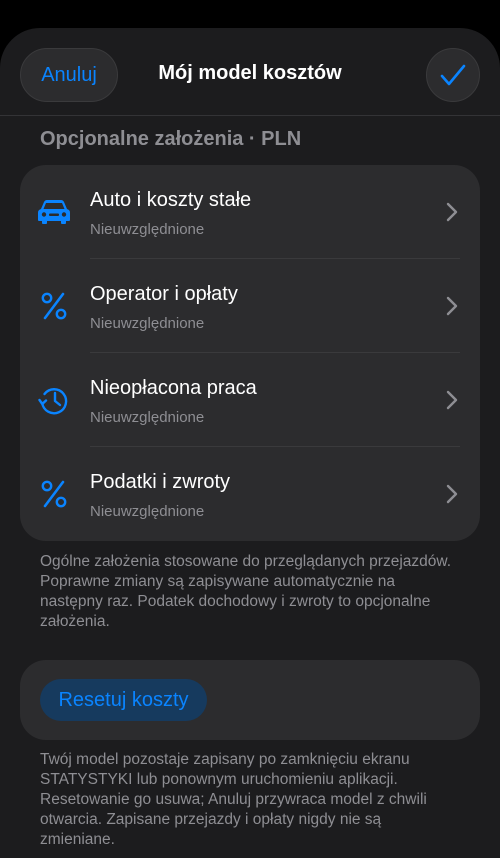 The width and height of the screenshot is (500, 858). I want to click on navigation-bar: Anuluj Mój model kosztów, so click(250, 72).